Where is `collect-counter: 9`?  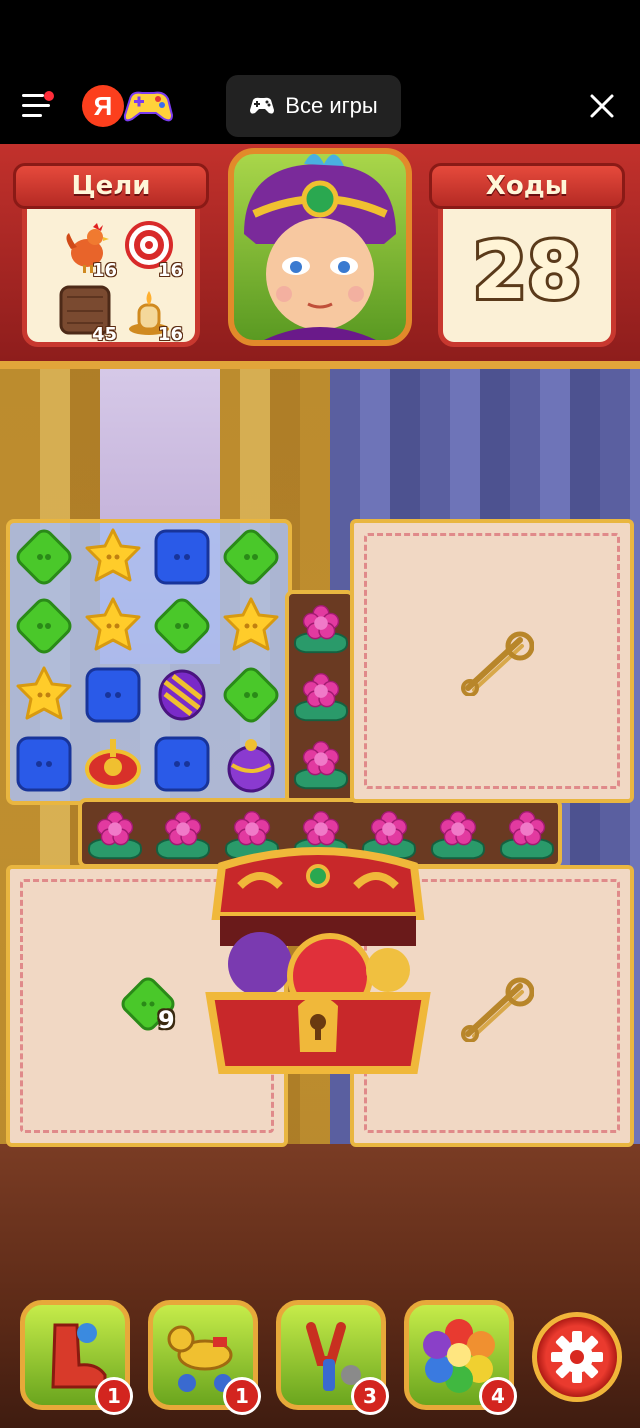 collect-counter: 9 is located at coordinates (166, 1020).